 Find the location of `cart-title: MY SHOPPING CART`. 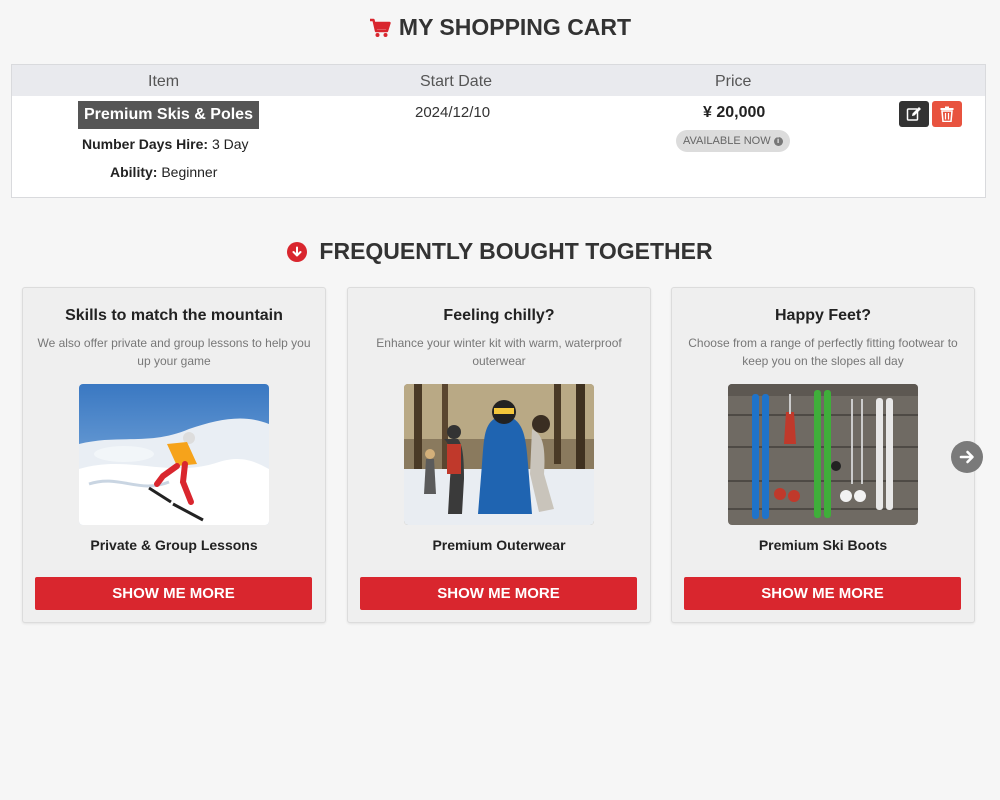

cart-title: MY SHOPPING CART is located at coordinates (515, 27).